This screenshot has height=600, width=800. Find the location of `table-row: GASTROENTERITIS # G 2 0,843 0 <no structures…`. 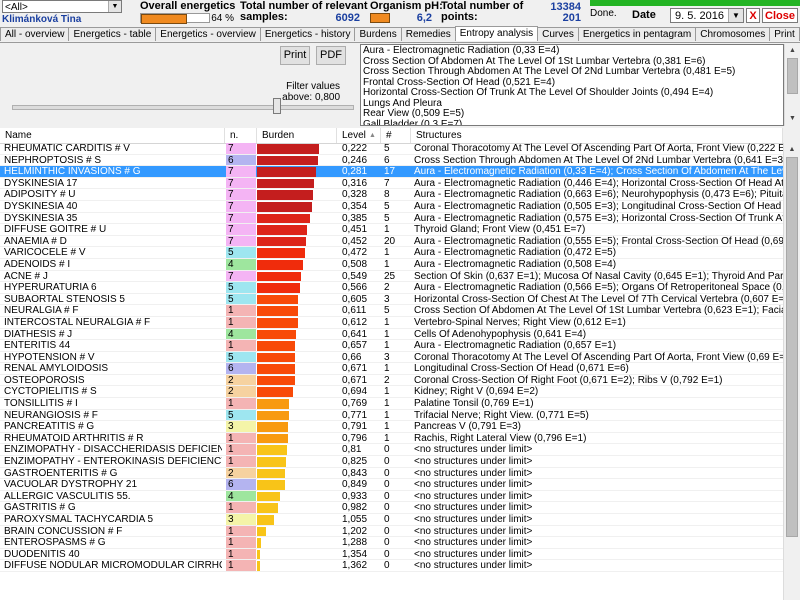

table-row: GASTROENTERITIS # G 2 0,843 0 <no structures… is located at coordinates (391, 473).